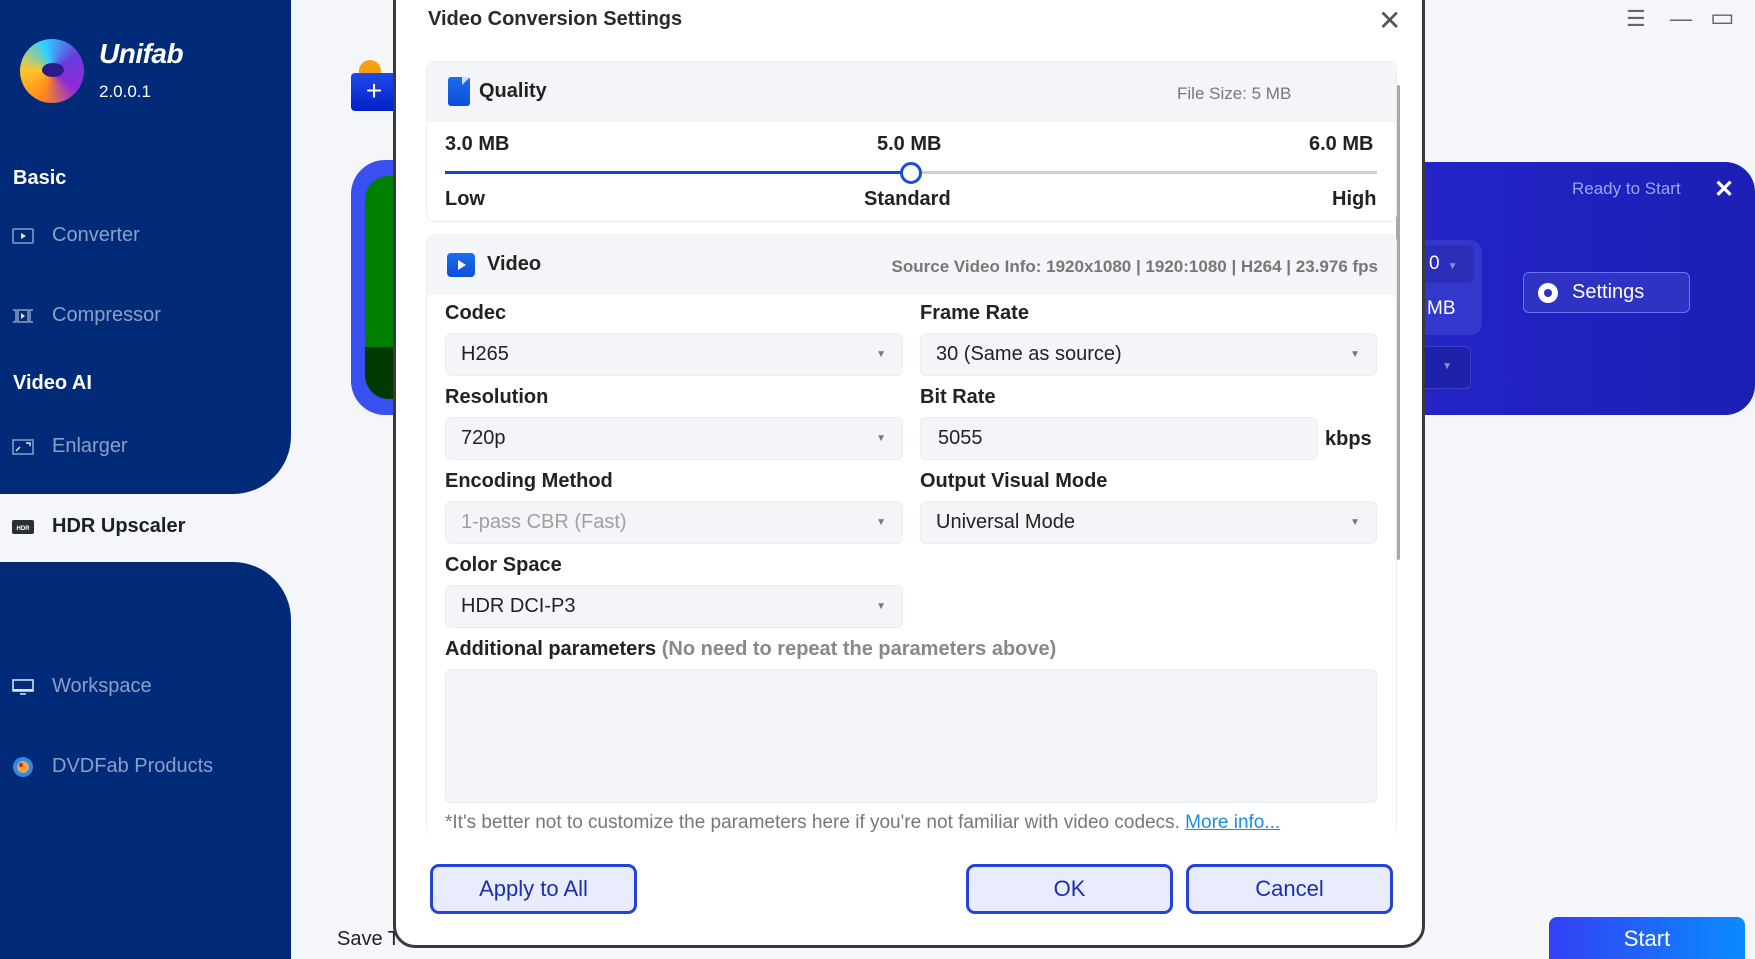 This screenshot has width=1755, height=959. I want to click on start-button: Start, so click(1647, 938).